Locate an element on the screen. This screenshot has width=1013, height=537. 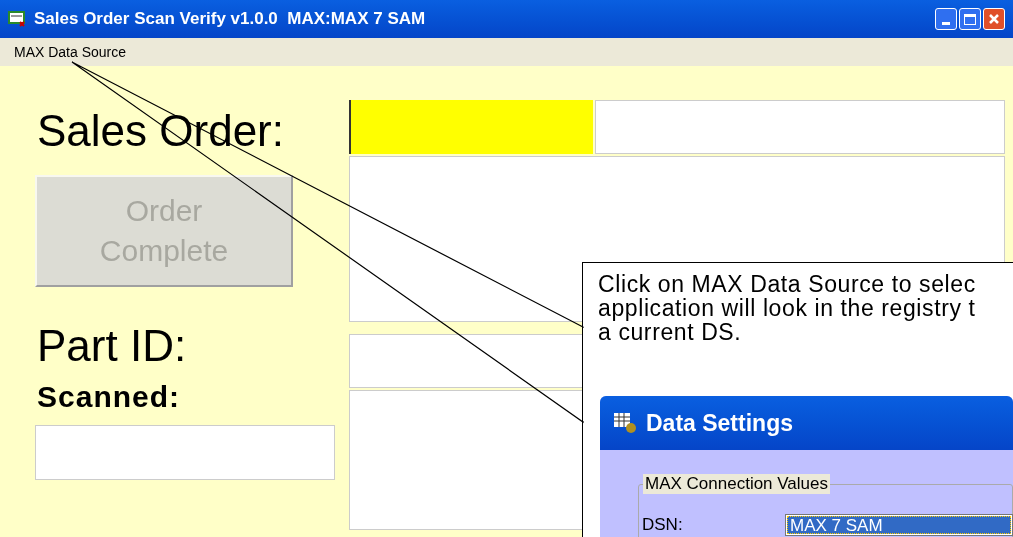
grid-icon is located at coordinates (625, 423).